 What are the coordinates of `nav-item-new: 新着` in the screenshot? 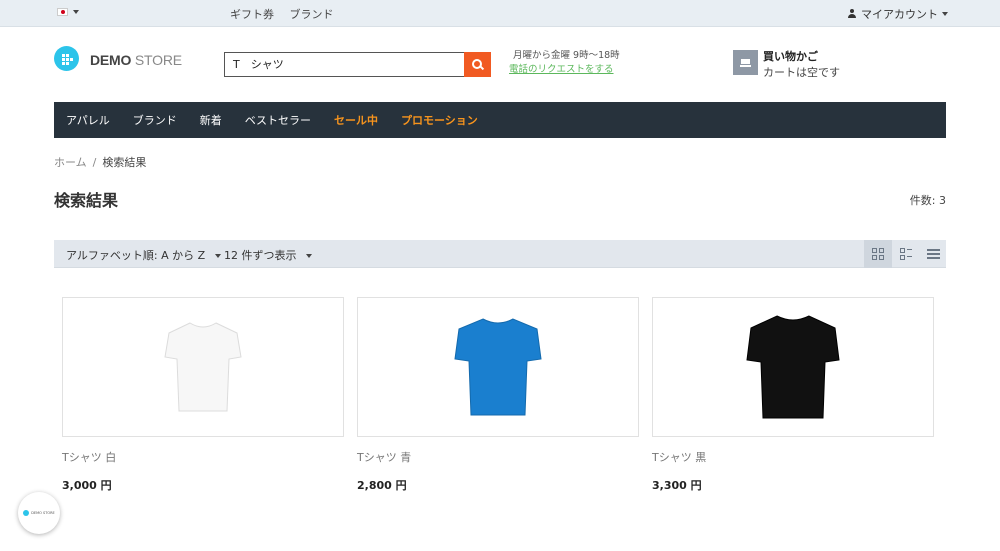 It's located at (211, 120).